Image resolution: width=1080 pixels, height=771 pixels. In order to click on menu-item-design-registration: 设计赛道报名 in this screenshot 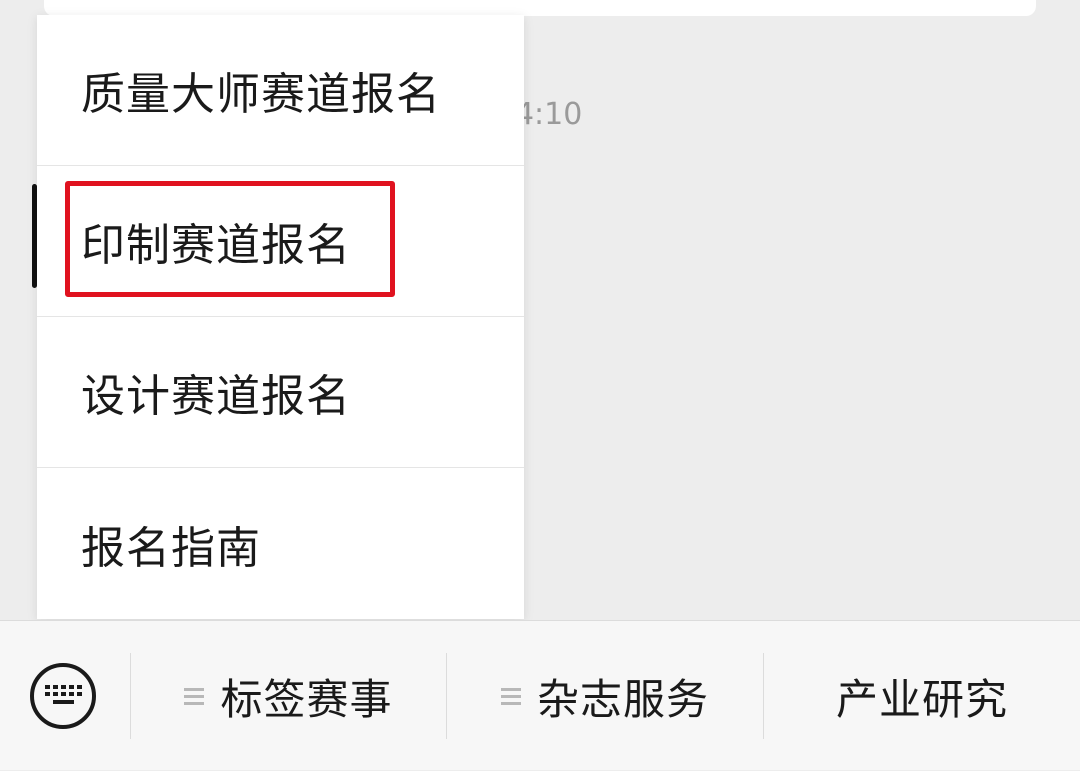, I will do `click(280, 392)`.